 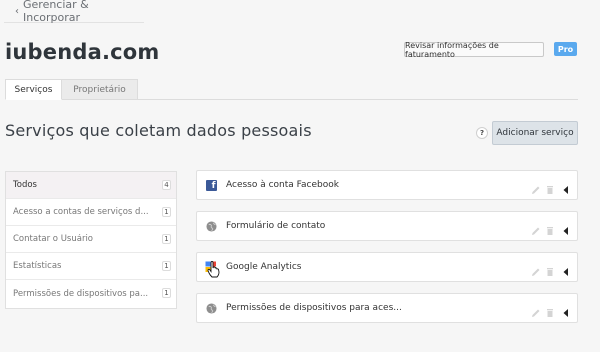 What do you see at coordinates (25, 185) in the screenshot?
I see `sidebar-item-label: Todos` at bounding box center [25, 185].